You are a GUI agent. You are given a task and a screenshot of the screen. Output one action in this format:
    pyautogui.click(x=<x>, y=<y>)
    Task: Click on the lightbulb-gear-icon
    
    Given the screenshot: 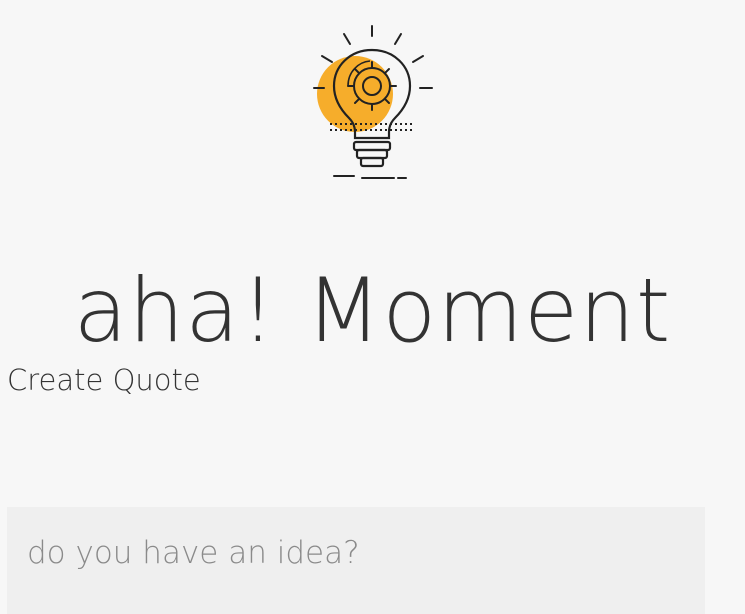 What is the action you would take?
    pyautogui.click(x=373, y=103)
    